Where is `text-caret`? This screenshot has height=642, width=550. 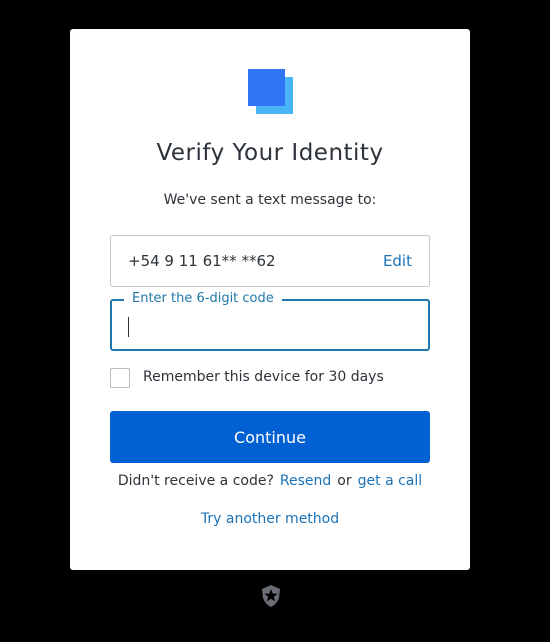 text-caret is located at coordinates (128, 327).